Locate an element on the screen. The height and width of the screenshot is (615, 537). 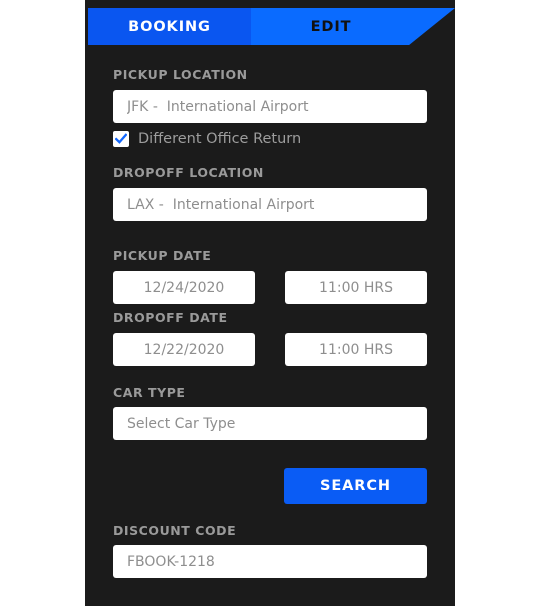
car-type-label: CAR TYPE is located at coordinates (149, 392).